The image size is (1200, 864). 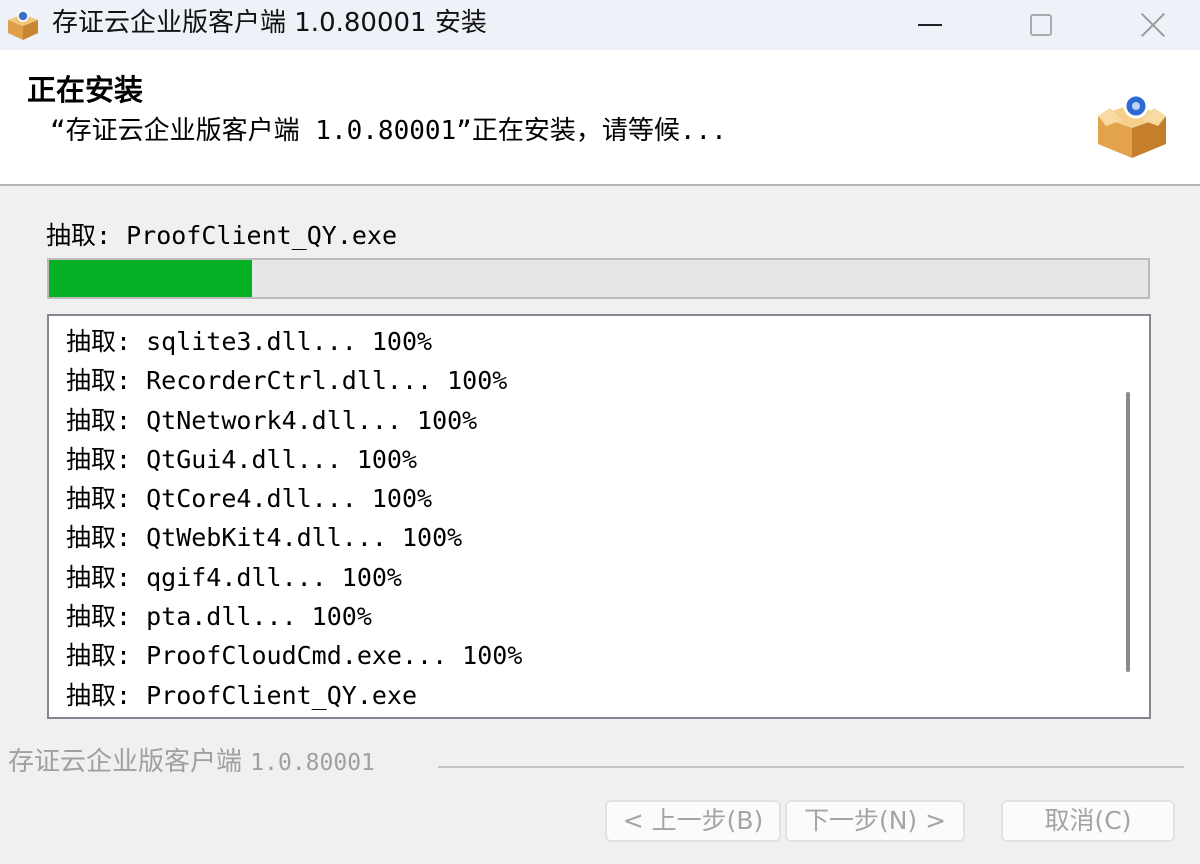 I want to click on log-item: 抽取: pta.dll... 100%, so click(x=219, y=617).